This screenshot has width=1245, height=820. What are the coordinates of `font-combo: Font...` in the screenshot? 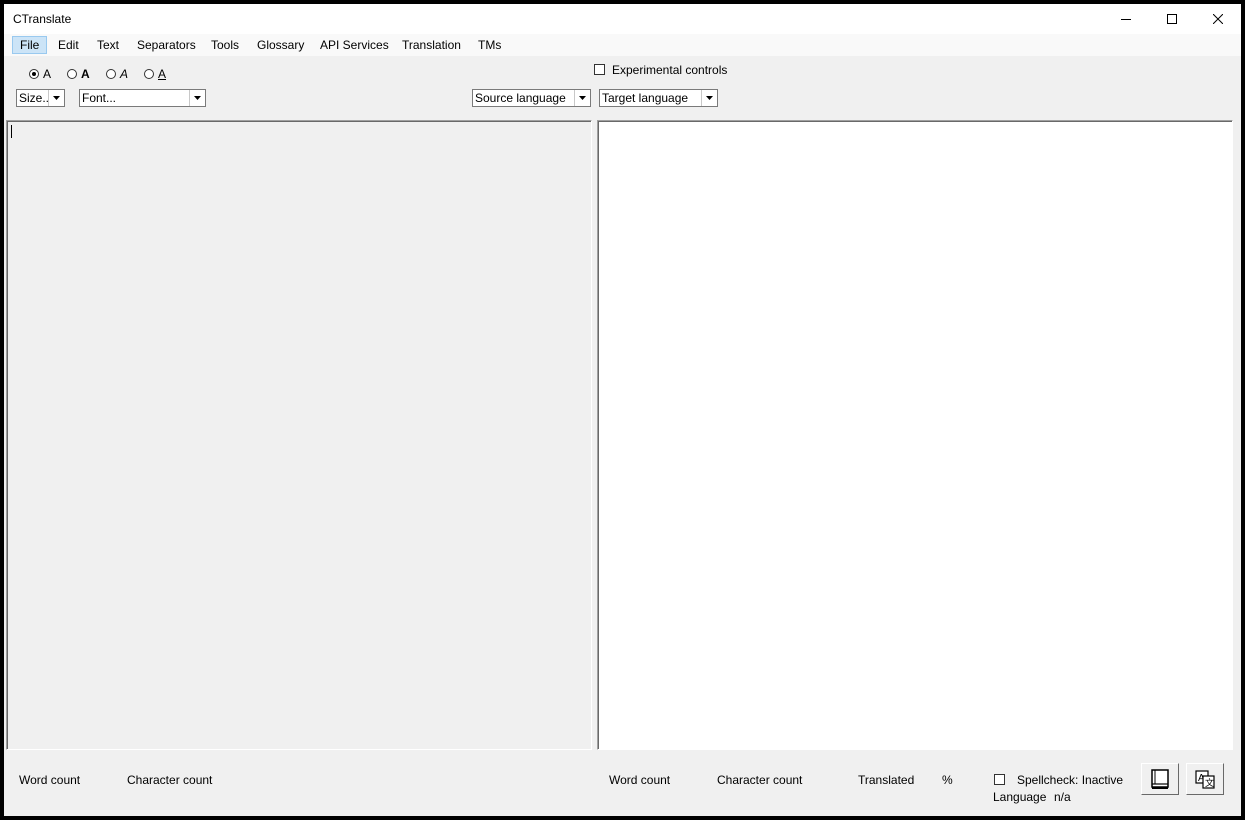 It's located at (142, 98).